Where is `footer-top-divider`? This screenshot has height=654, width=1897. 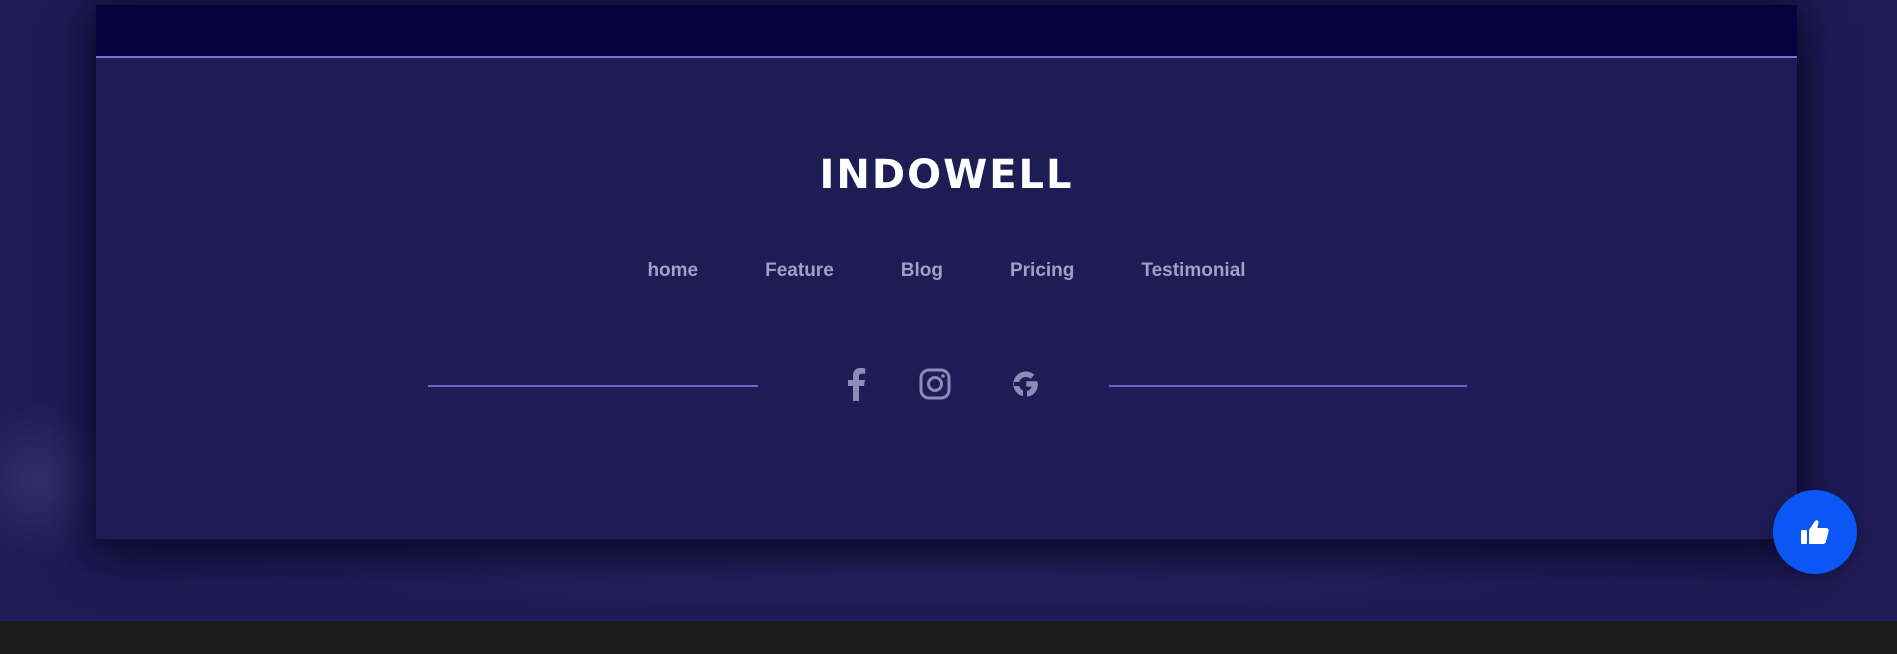
footer-top-divider is located at coordinates (946, 57).